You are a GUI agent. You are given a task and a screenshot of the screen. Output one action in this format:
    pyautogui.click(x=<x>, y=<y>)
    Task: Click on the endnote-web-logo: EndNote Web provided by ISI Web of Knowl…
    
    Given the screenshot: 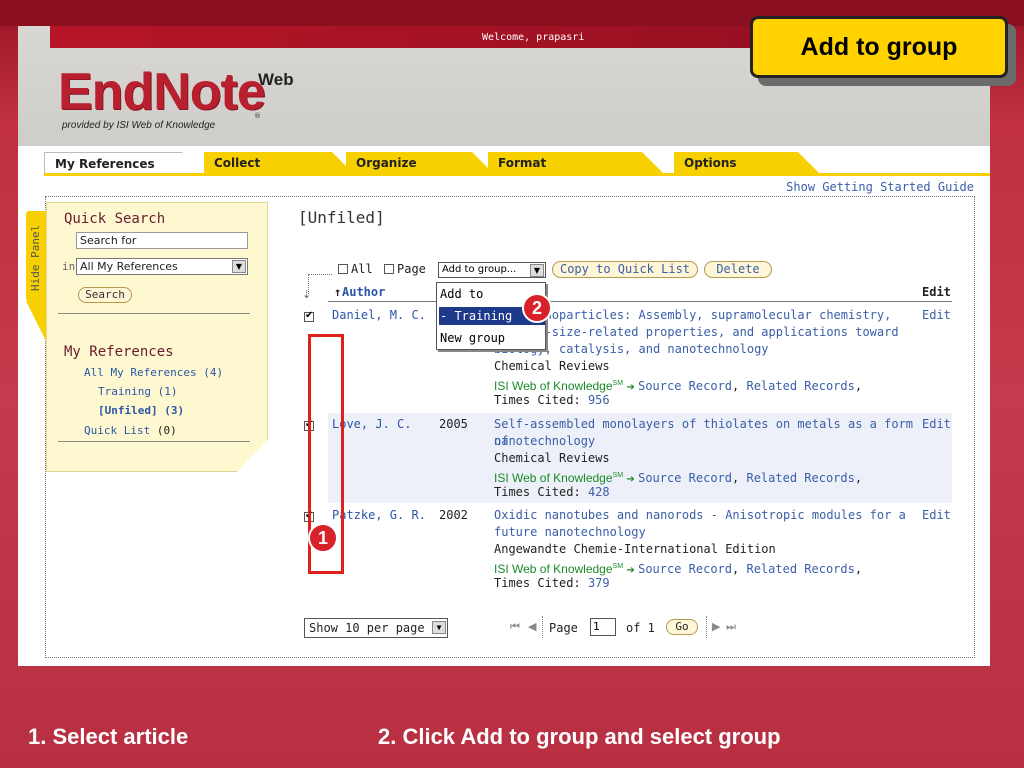 What is the action you would take?
    pyautogui.click(x=188, y=101)
    